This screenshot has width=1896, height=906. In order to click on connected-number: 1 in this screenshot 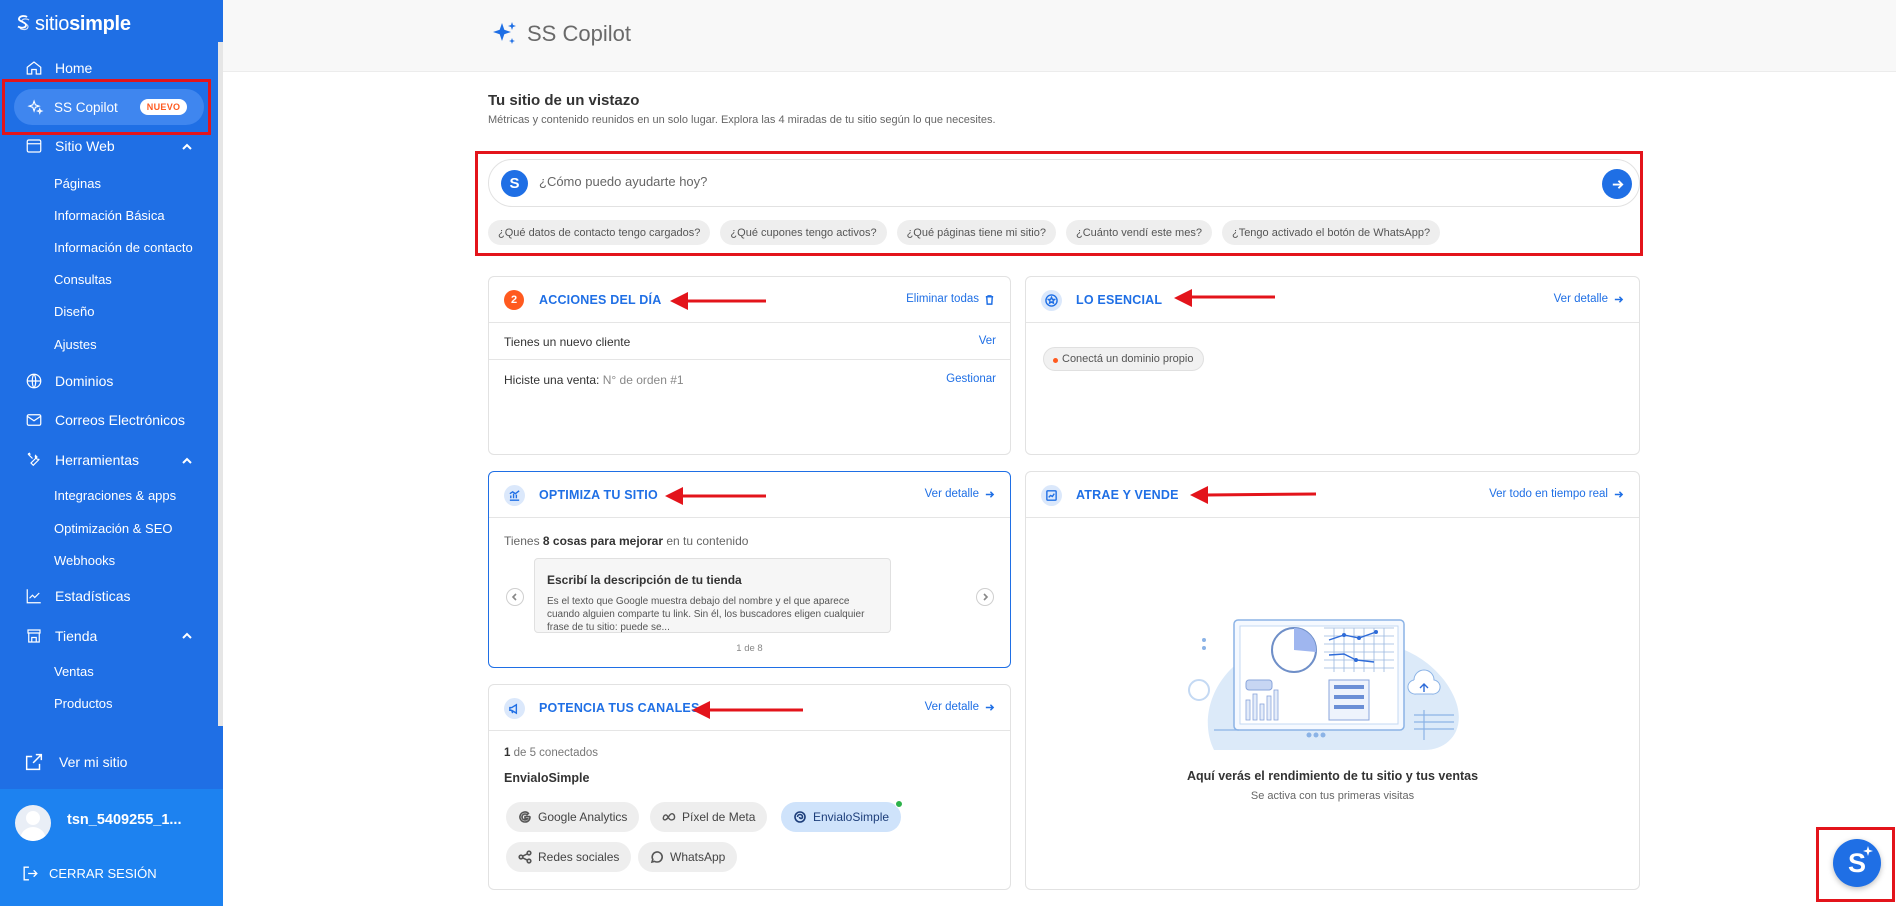, I will do `click(507, 753)`.